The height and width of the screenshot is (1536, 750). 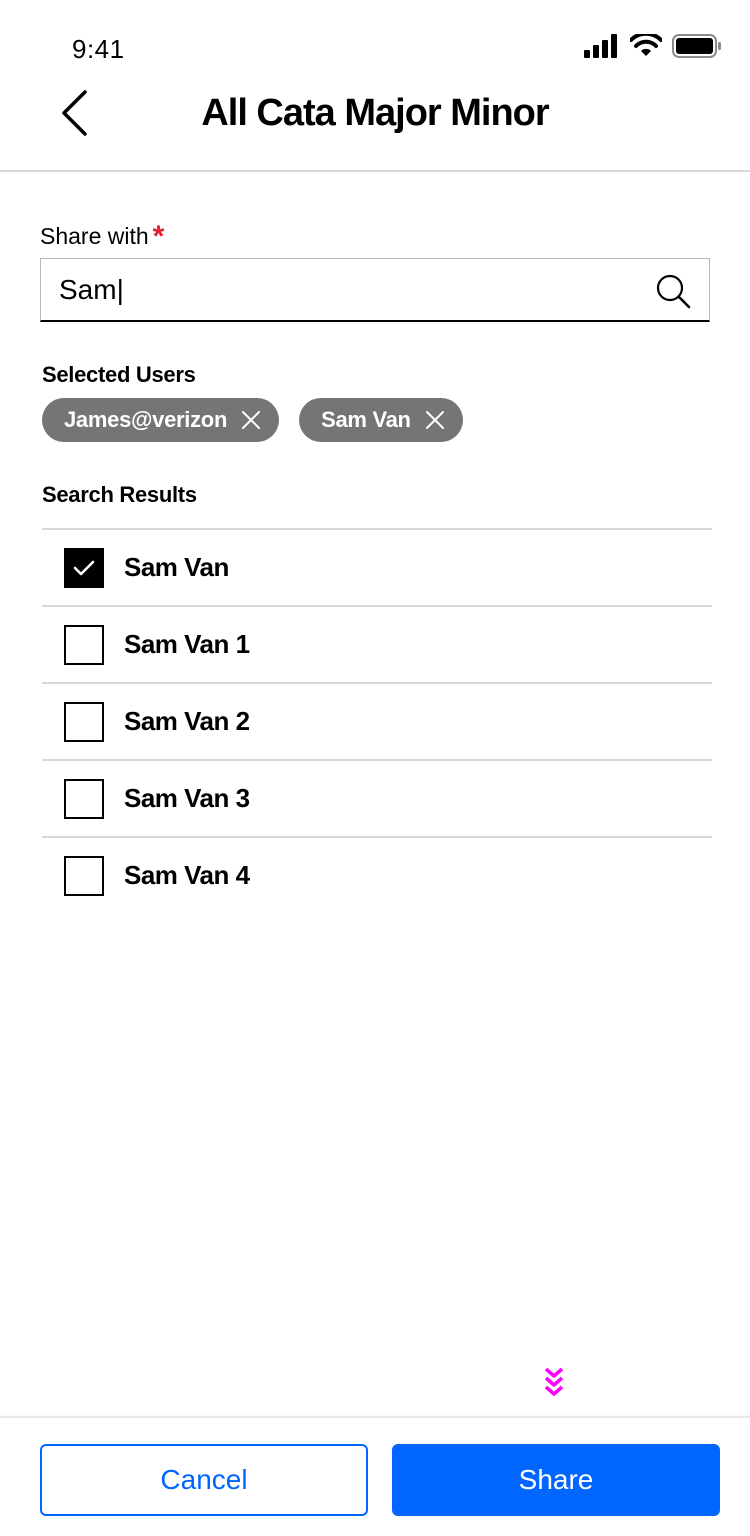 I want to click on share-with-input, so click(x=349, y=290).